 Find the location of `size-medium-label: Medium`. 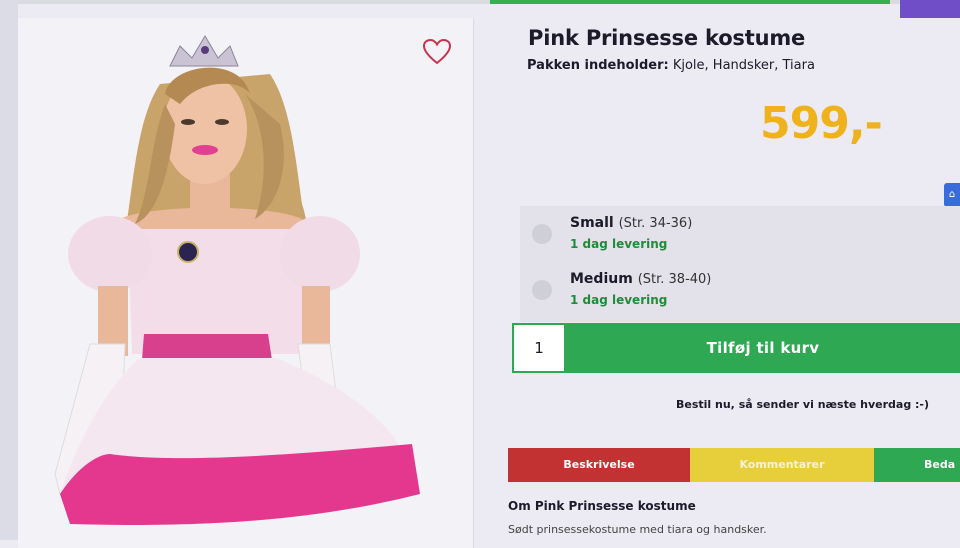

size-medium-label: Medium is located at coordinates (601, 279).